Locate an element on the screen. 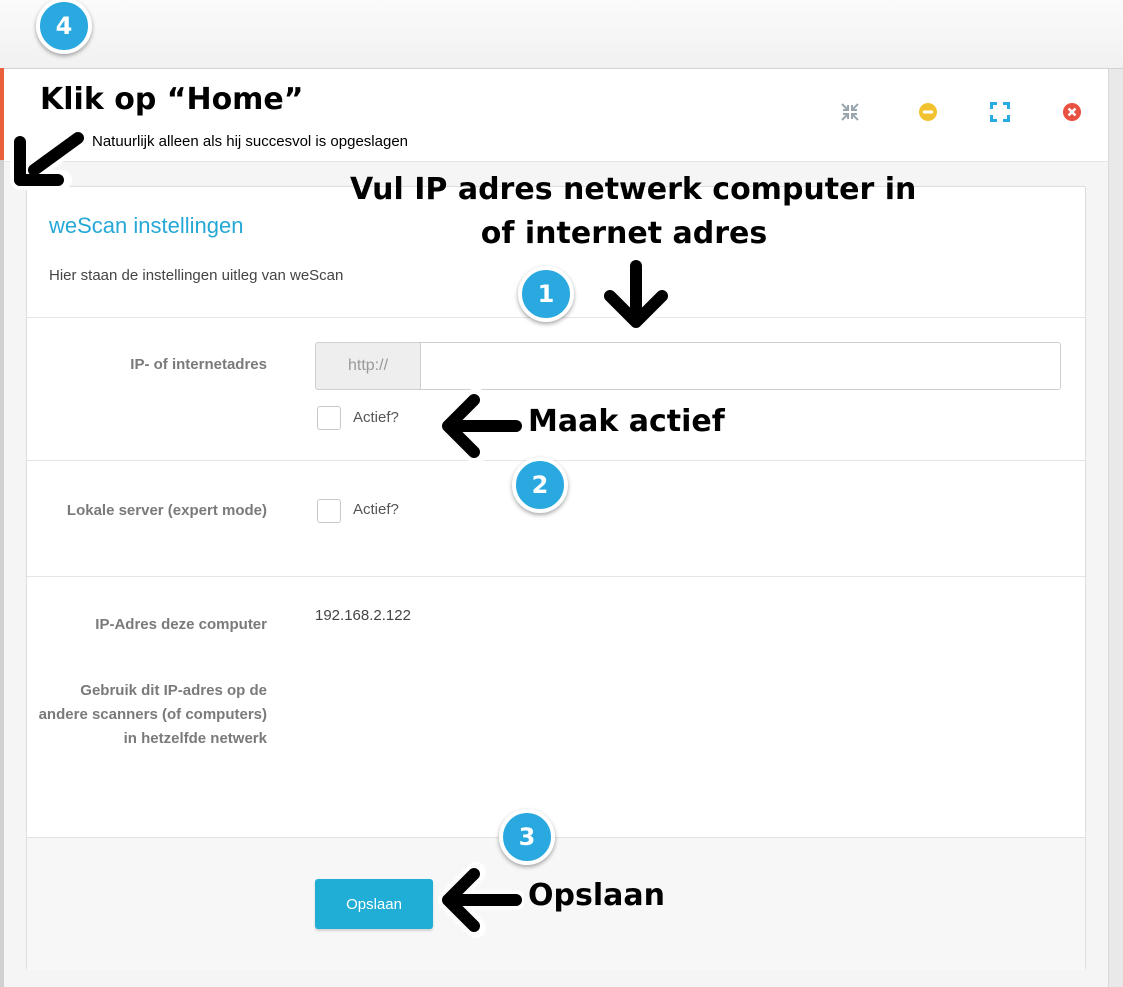  local-server-label: Lokale server (expert mode) is located at coordinates (166, 510).